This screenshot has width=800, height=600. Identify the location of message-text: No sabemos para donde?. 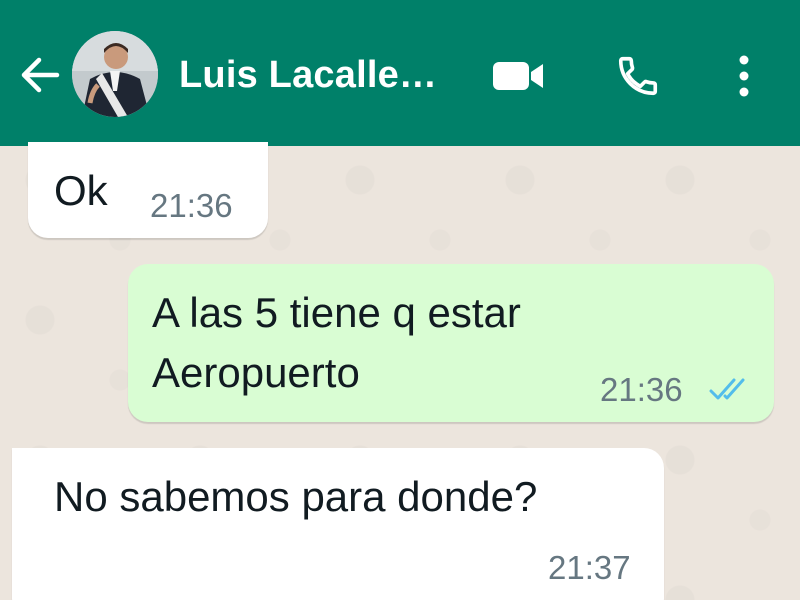
(296, 496).